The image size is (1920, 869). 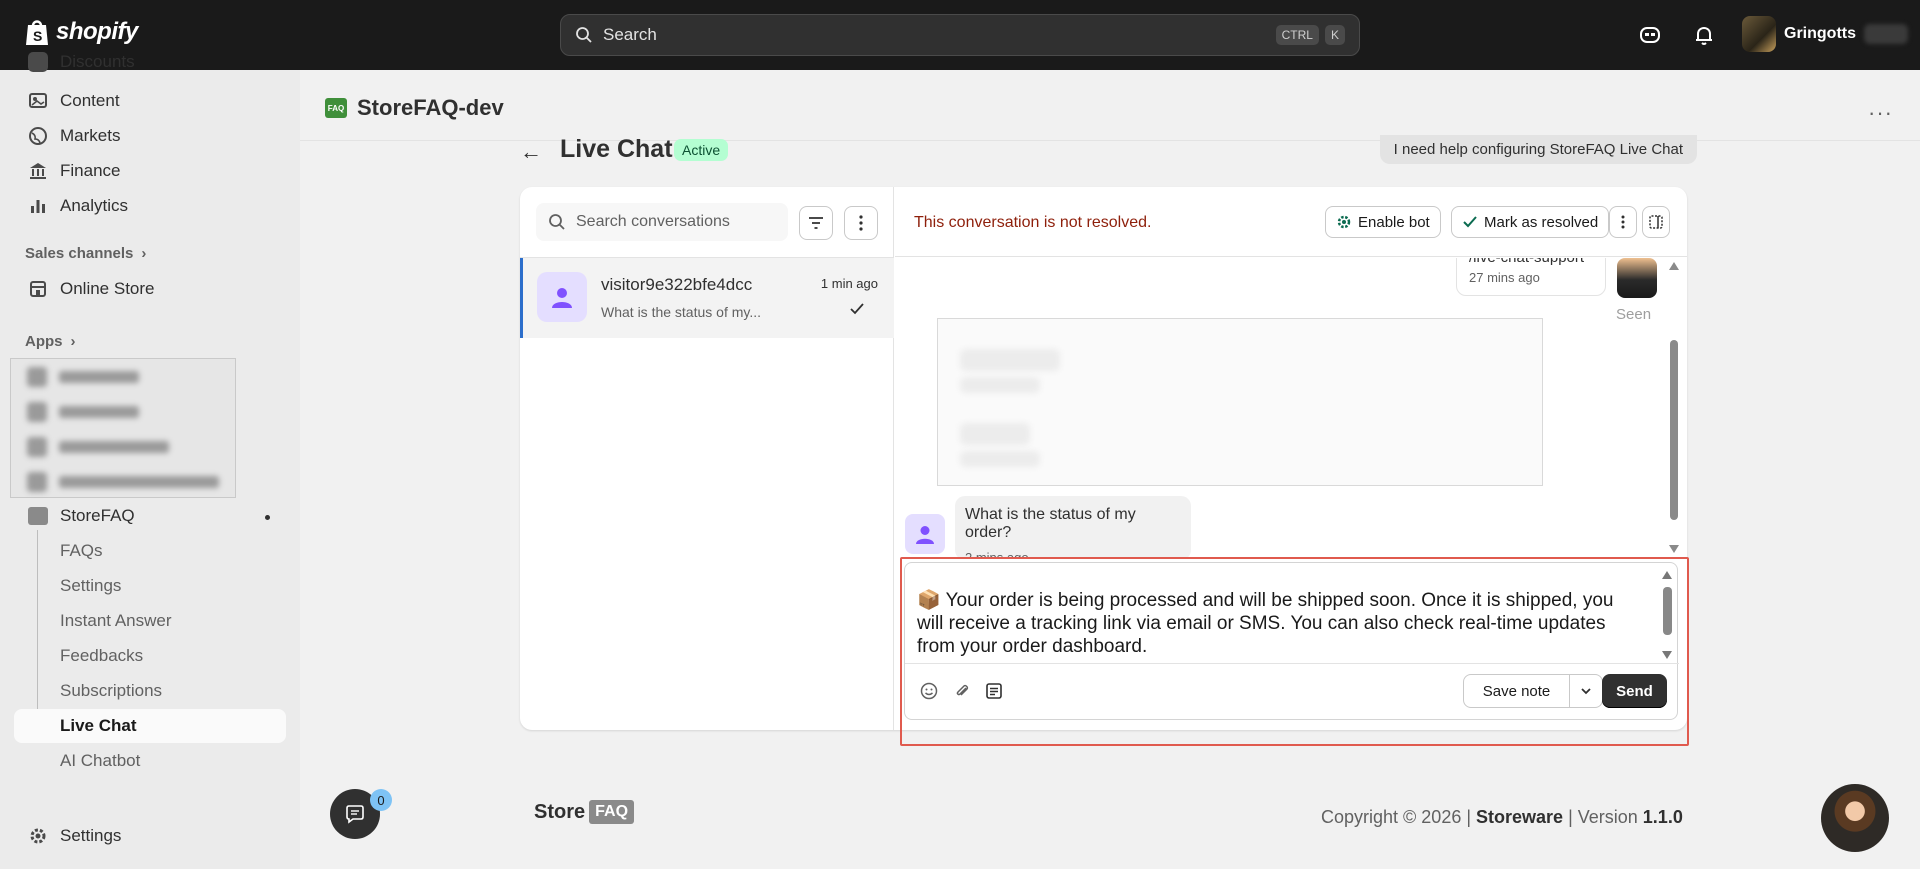 What do you see at coordinates (336, 108) in the screenshot?
I see `storefaq-logo-icon: FAQ` at bounding box center [336, 108].